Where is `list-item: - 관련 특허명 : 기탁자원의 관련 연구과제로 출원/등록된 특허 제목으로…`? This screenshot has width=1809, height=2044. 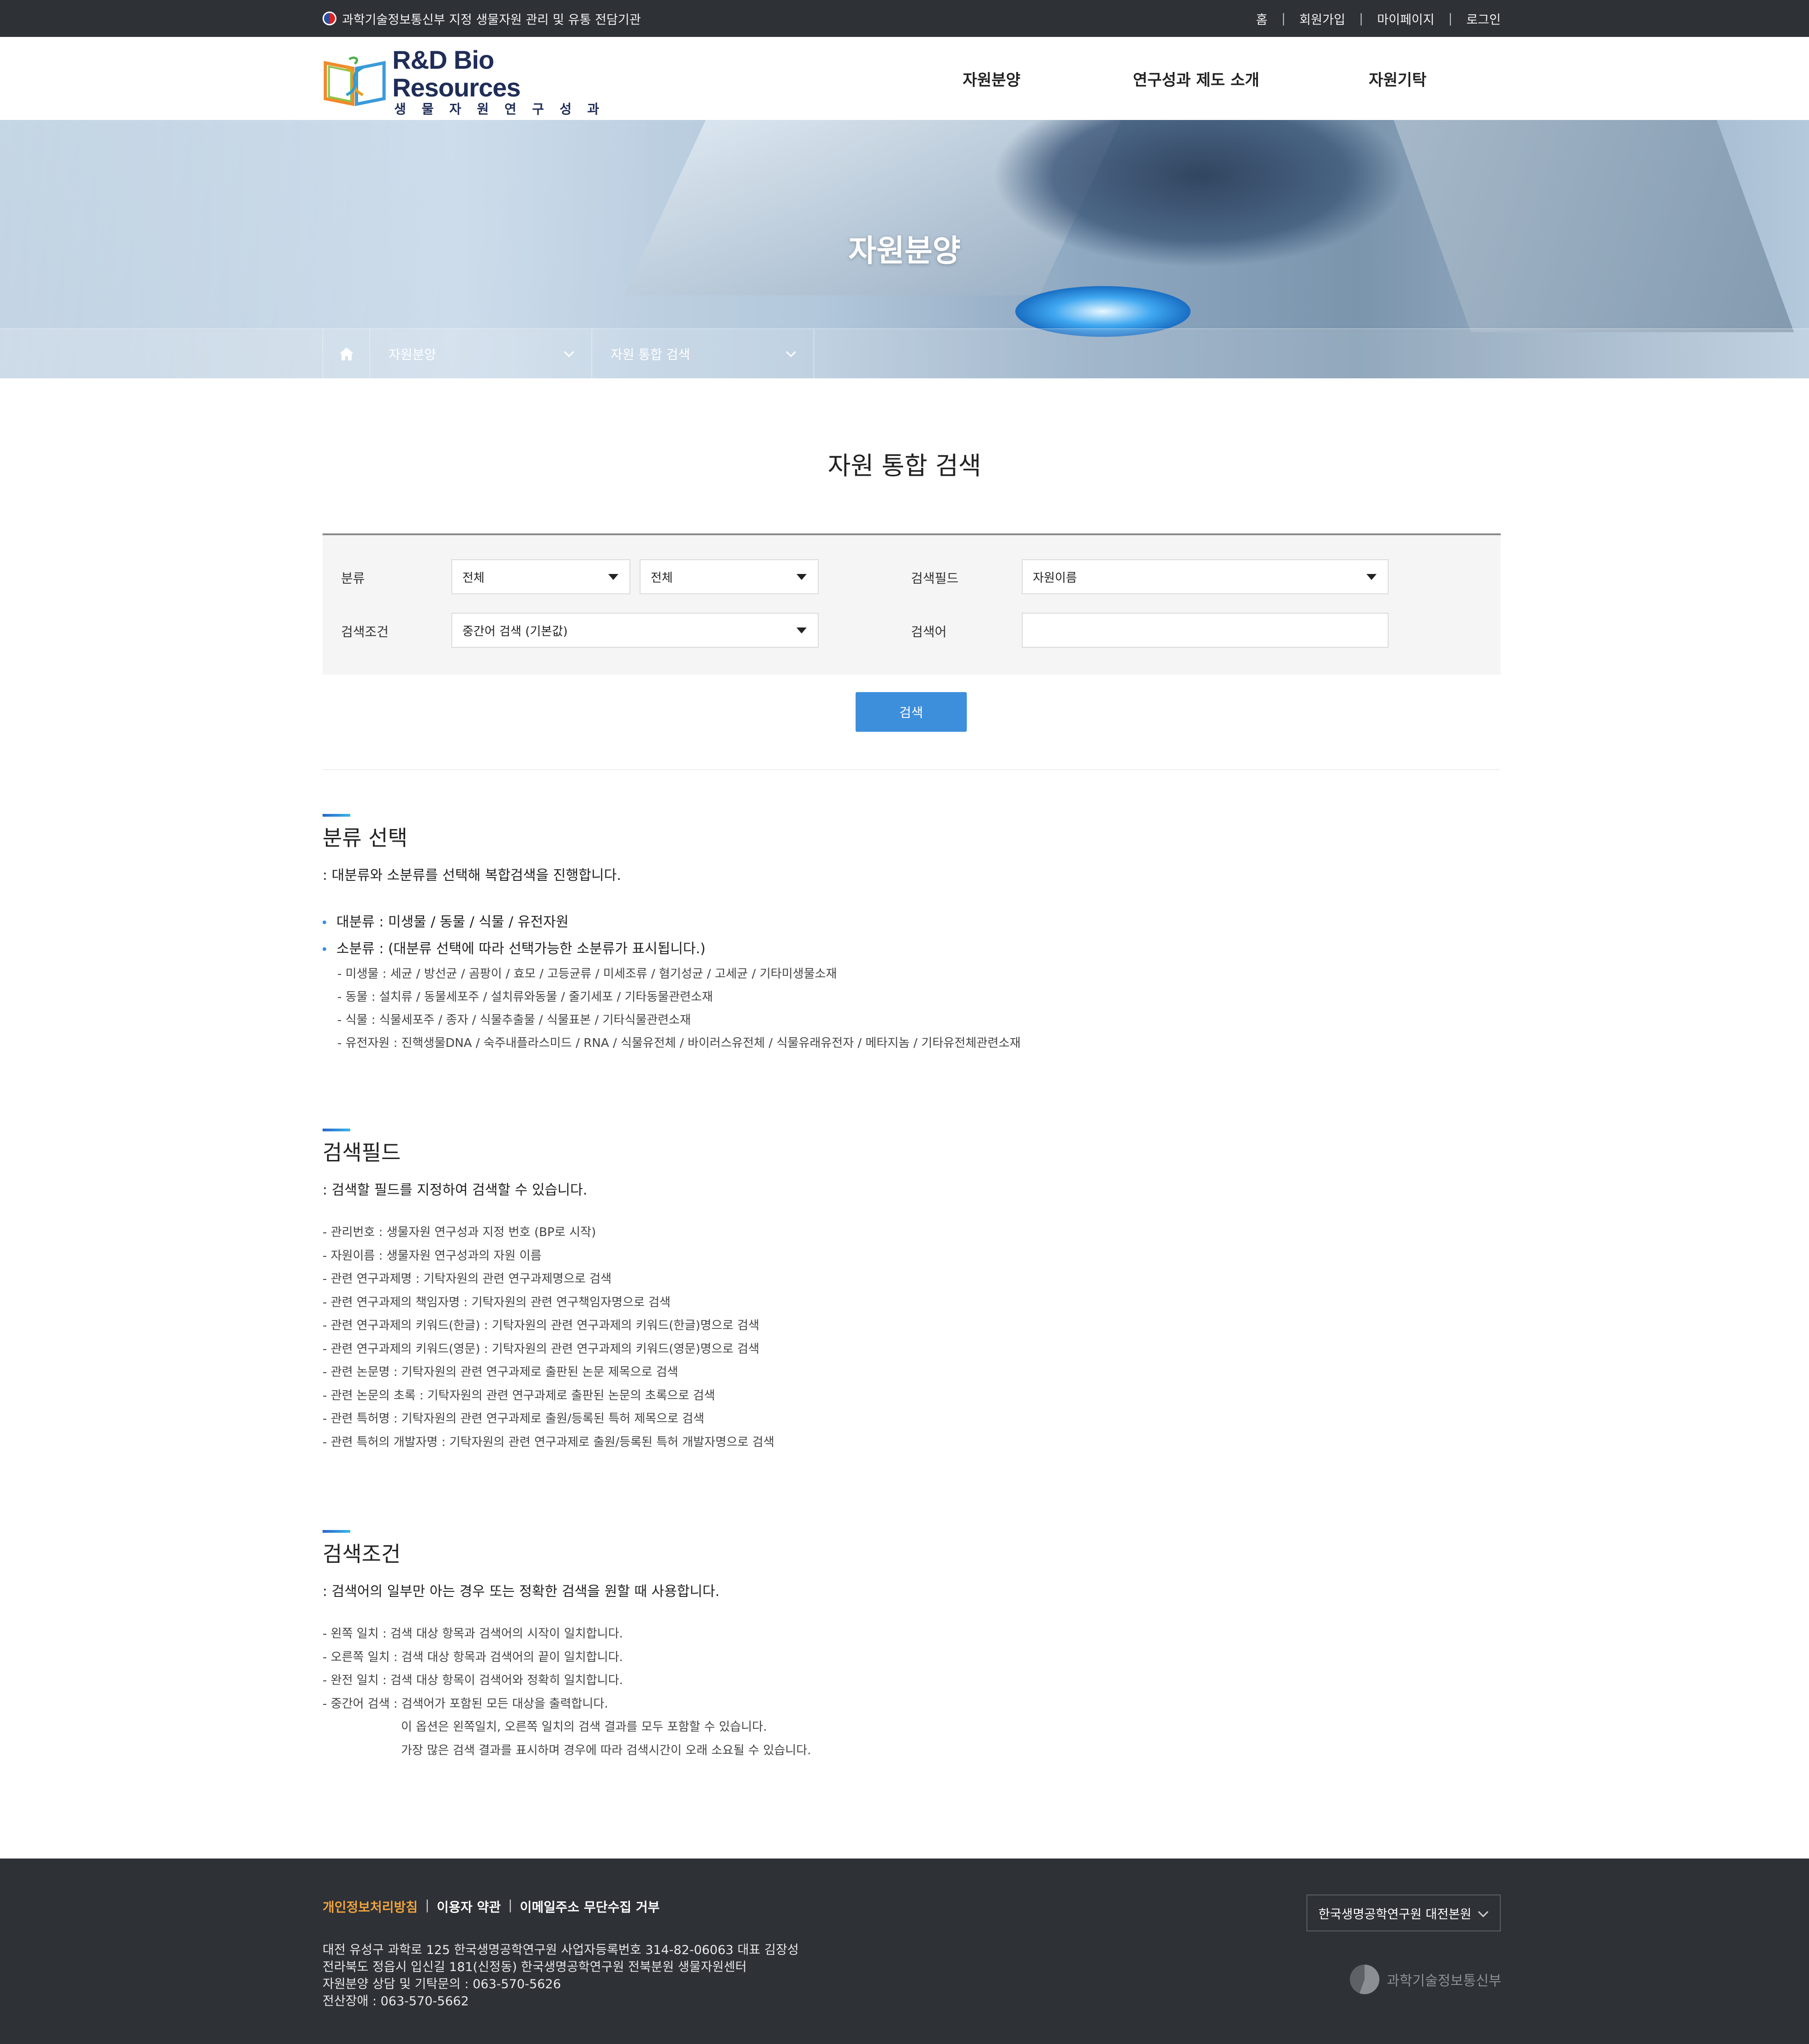 list-item: - 관련 특허명 : 기탁자원의 관련 연구과제로 출원/등록된 특허 제목으로… is located at coordinates (514, 1419).